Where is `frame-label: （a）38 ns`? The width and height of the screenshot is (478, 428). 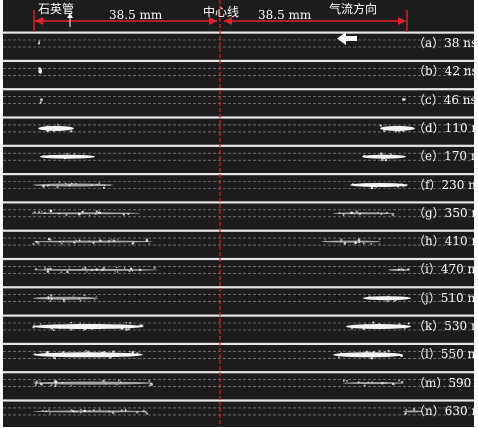 frame-label: （a）38 ns is located at coordinates (445, 43).